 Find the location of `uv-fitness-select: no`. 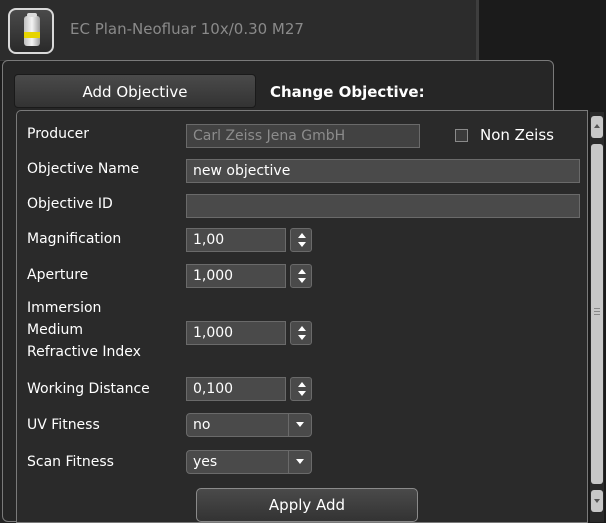

uv-fitness-select: no is located at coordinates (249, 425).